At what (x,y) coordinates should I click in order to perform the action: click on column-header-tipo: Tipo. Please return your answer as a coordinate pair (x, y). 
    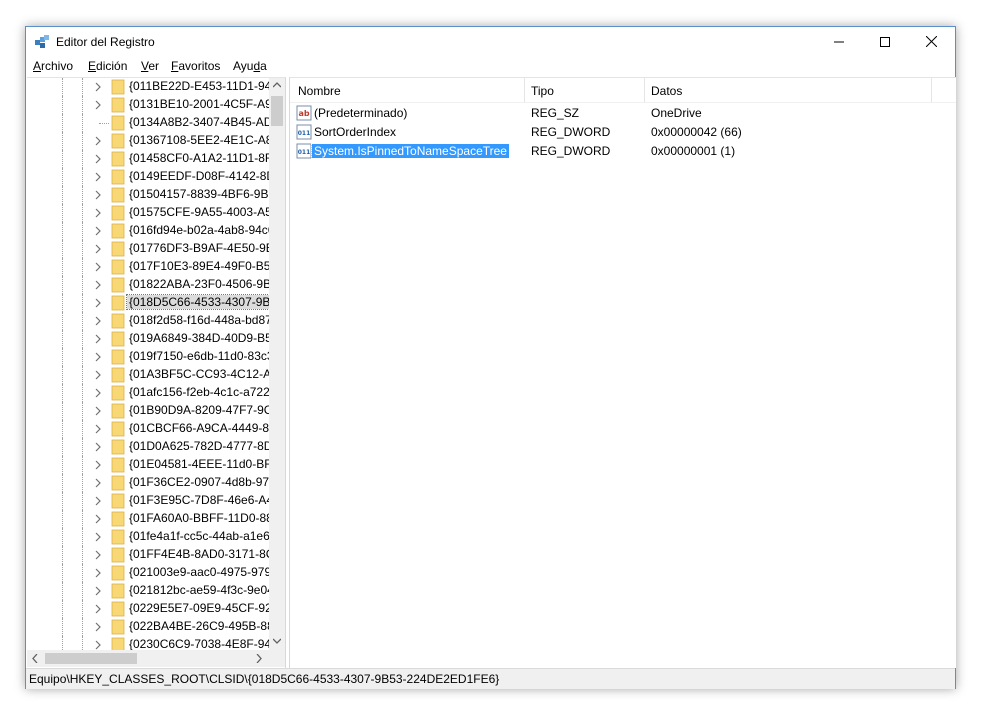
    Looking at the image, I should click on (542, 91).